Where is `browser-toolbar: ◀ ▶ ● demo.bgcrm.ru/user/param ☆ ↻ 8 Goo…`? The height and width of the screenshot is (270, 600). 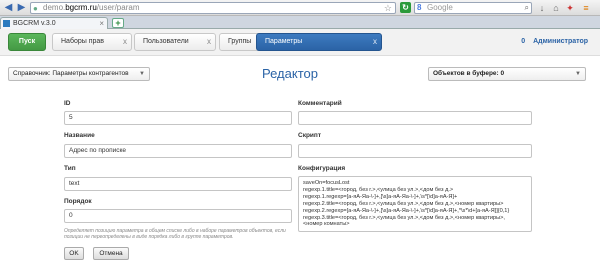
browser-toolbar: ◀ ▶ ● demo.bgcrm.ru/user/param ☆ ↻ 8 Goo… is located at coordinates (300, 8).